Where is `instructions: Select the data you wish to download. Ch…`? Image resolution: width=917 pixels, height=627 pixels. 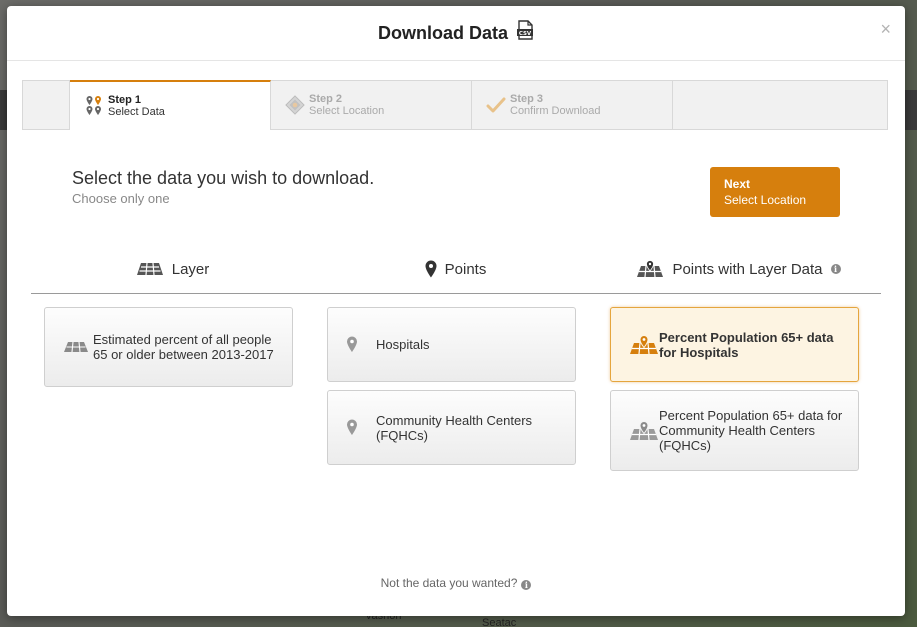 instructions: Select the data you wish to download. Ch… is located at coordinates (223, 187).